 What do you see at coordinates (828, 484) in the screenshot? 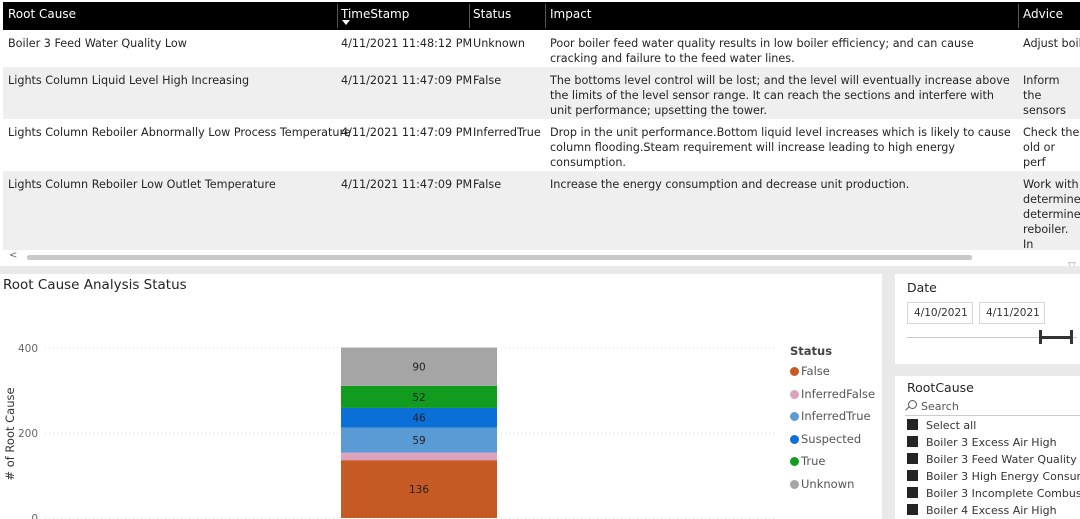
I see `legend-label: Unknown` at bounding box center [828, 484].